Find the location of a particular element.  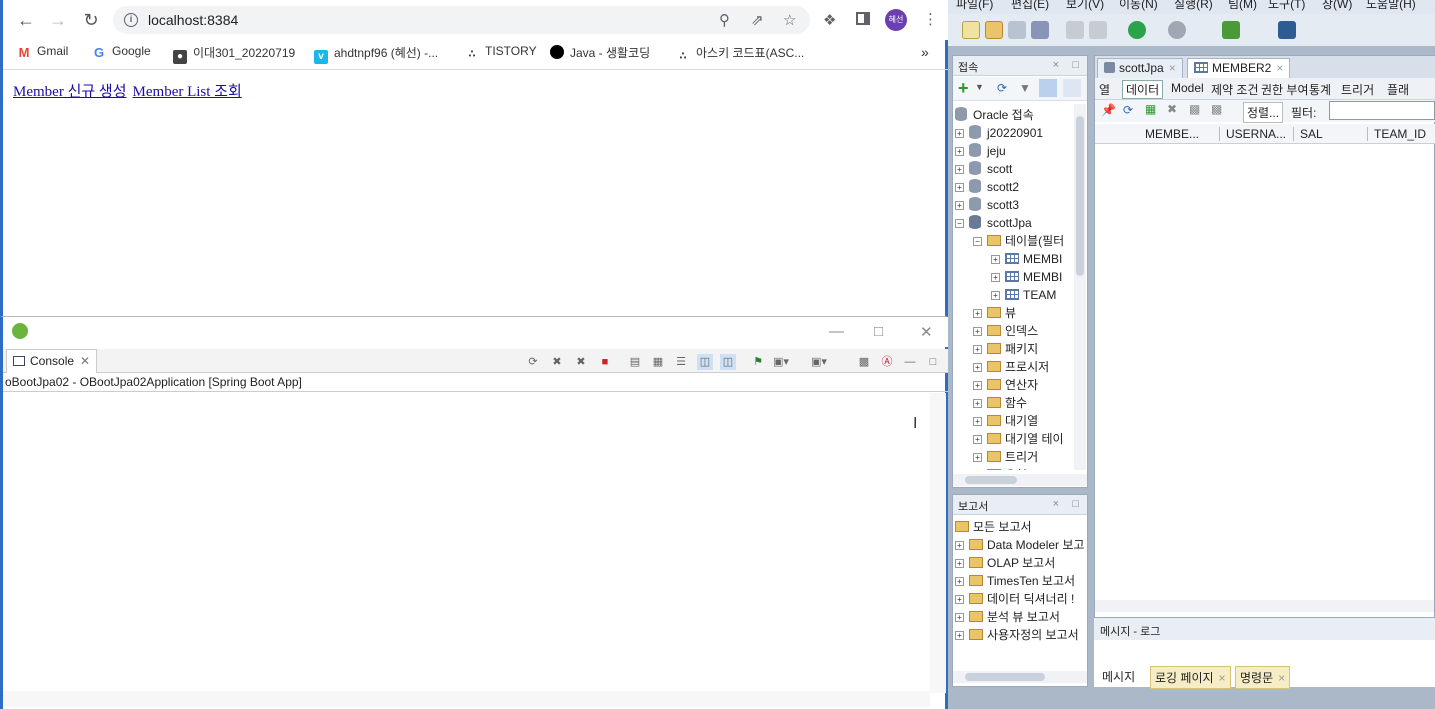

reports-horizontal-scrollbar is located at coordinates (1020, 677).